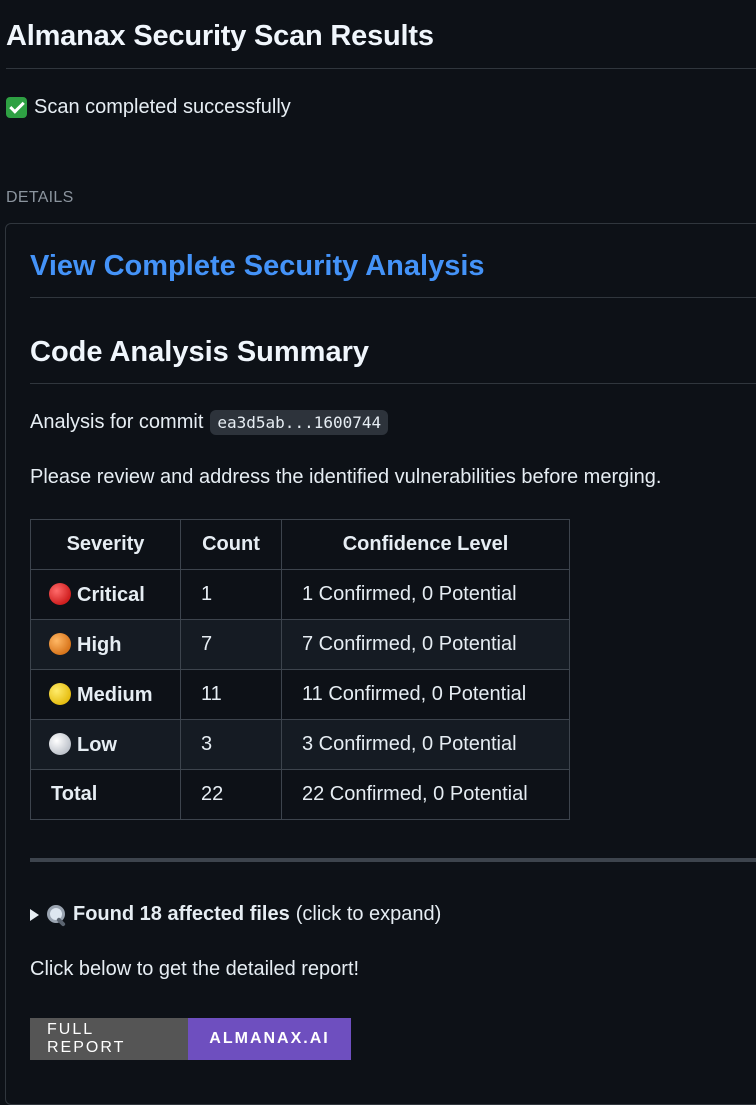 This screenshot has width=756, height=1105. What do you see at coordinates (231, 794) in the screenshot?
I see `total-count-cell: 22` at bounding box center [231, 794].